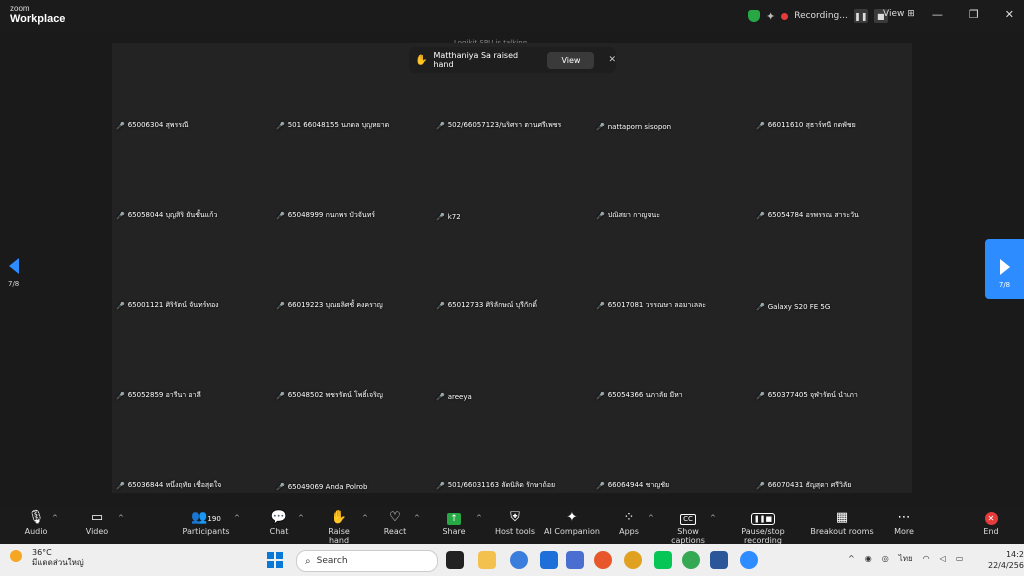  Describe the element at coordinates (672, 268) in the screenshot. I see `participant-tile: 🎤 65017081 วรรณษา ลอมาเลละ` at that location.